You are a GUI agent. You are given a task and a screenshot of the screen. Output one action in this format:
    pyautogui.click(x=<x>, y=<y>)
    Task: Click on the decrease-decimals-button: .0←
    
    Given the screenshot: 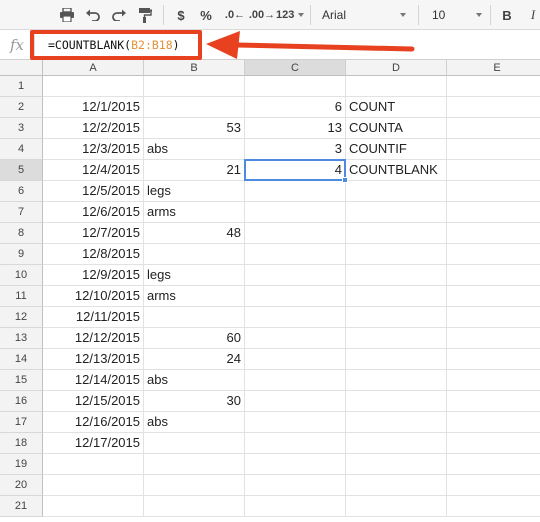 What is the action you would take?
    pyautogui.click(x=235, y=15)
    